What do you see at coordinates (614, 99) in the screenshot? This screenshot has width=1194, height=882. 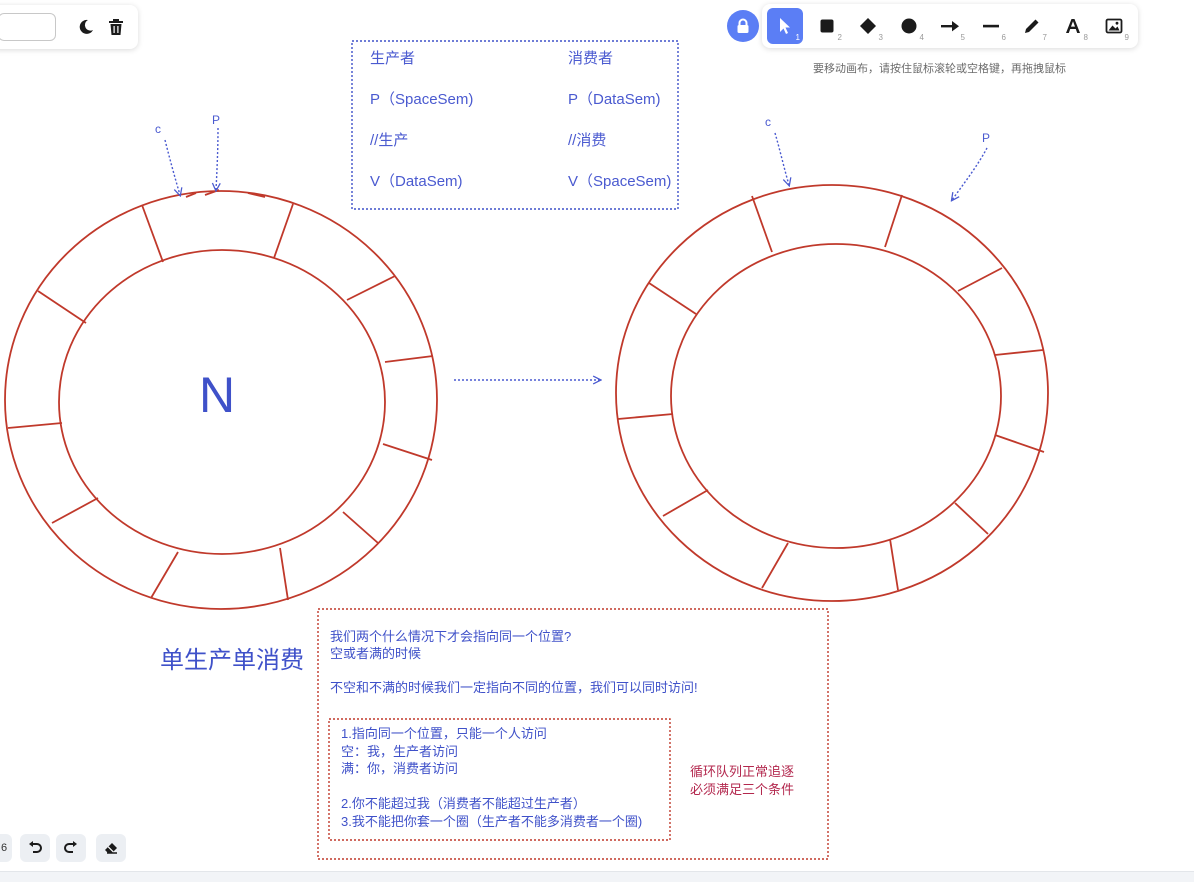 I see `consumer-line: P（DataSem)` at bounding box center [614, 99].